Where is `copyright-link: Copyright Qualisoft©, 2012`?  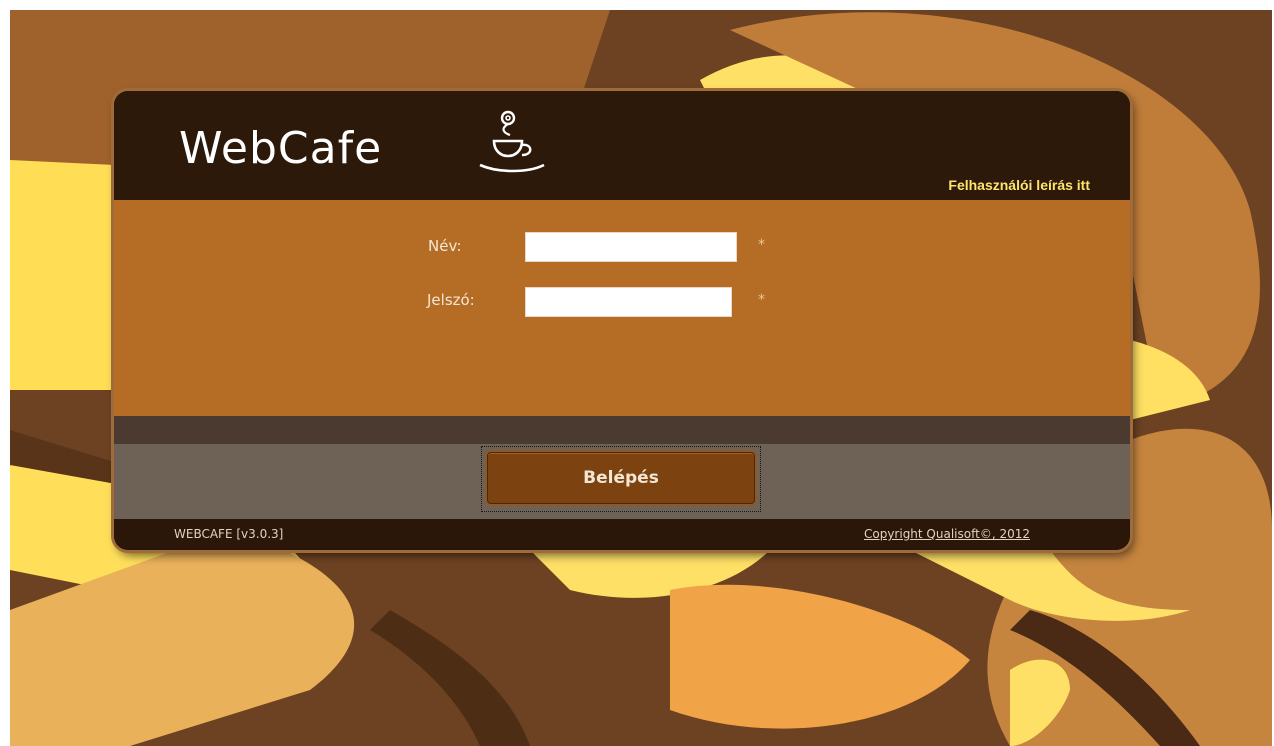 copyright-link: Copyright Qualisoft©, 2012 is located at coordinates (947, 534).